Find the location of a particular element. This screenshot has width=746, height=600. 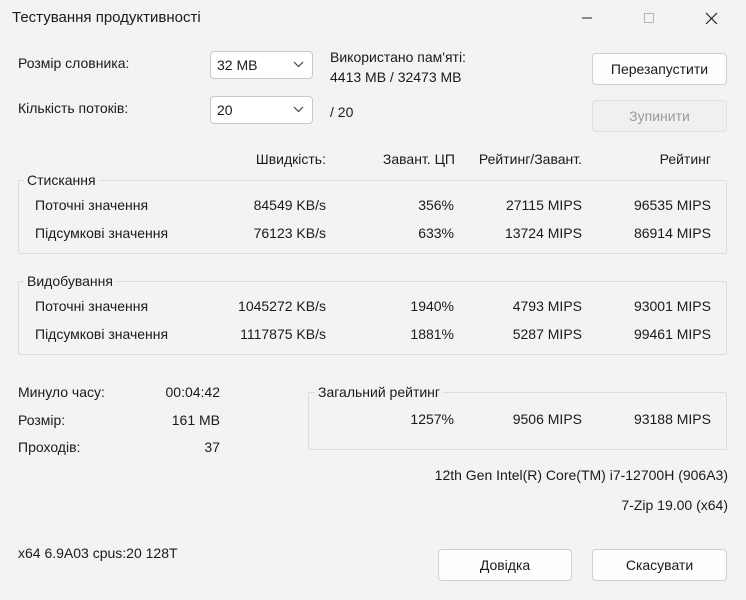

decompression-title: Видобування is located at coordinates (70, 281).